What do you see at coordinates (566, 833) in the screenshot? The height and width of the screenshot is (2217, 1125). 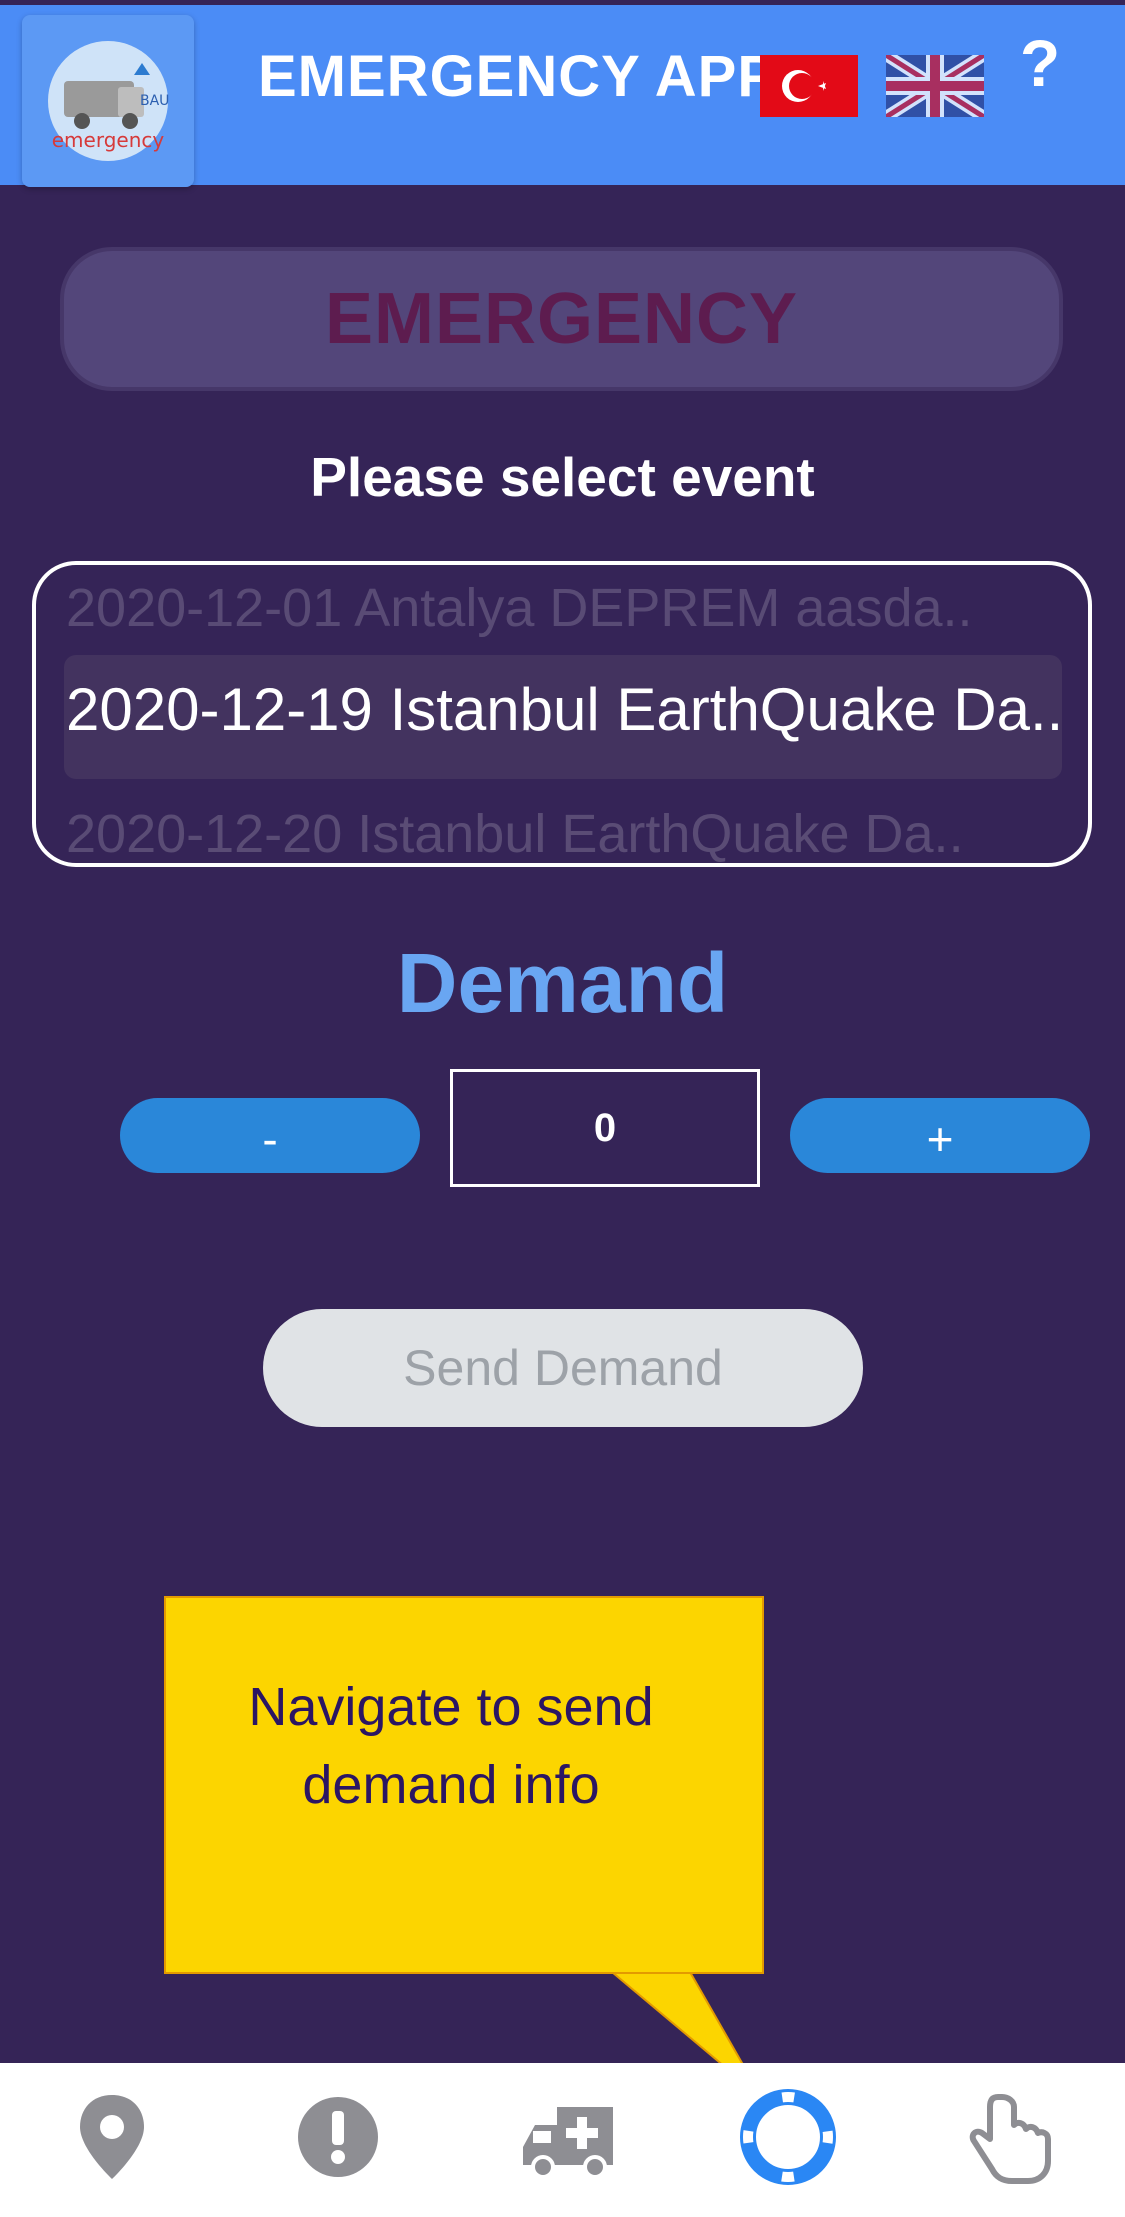 I see `picker-option: 2020-12-20 Istanbul EarthQuake Da..` at bounding box center [566, 833].